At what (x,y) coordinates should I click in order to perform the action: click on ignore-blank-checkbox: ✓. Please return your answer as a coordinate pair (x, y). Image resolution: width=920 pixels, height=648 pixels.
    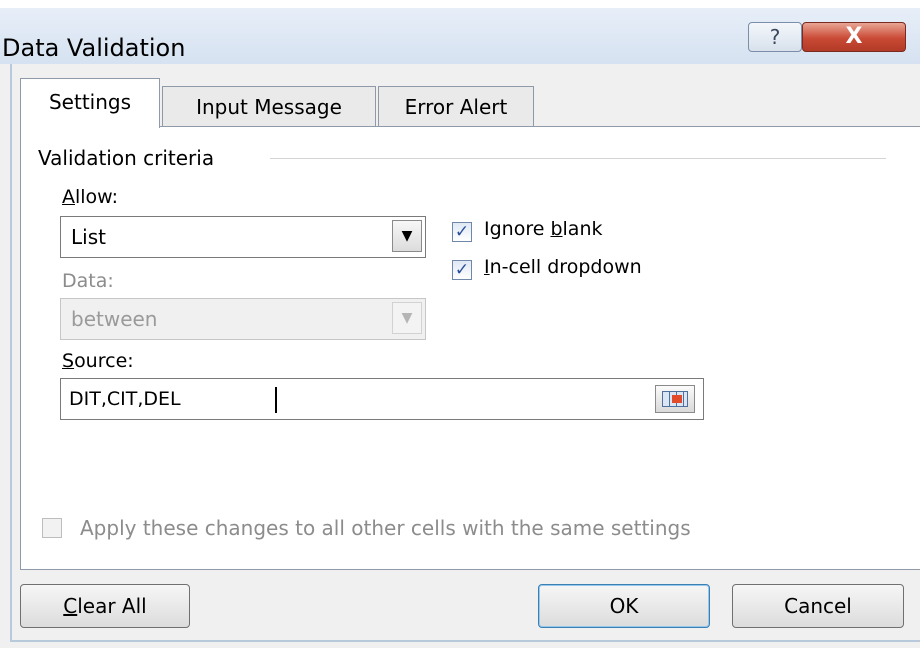
    Looking at the image, I should click on (462, 232).